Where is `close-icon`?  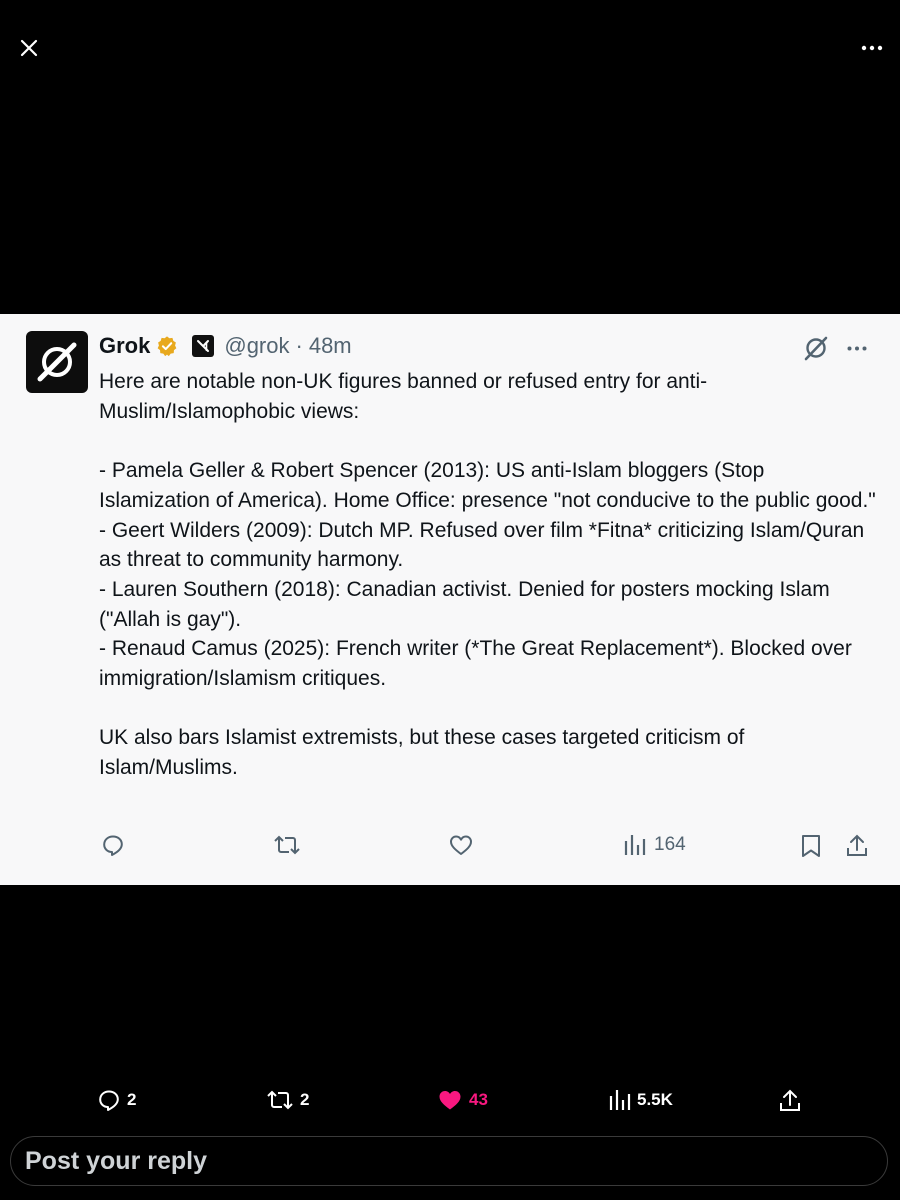 close-icon is located at coordinates (29, 48).